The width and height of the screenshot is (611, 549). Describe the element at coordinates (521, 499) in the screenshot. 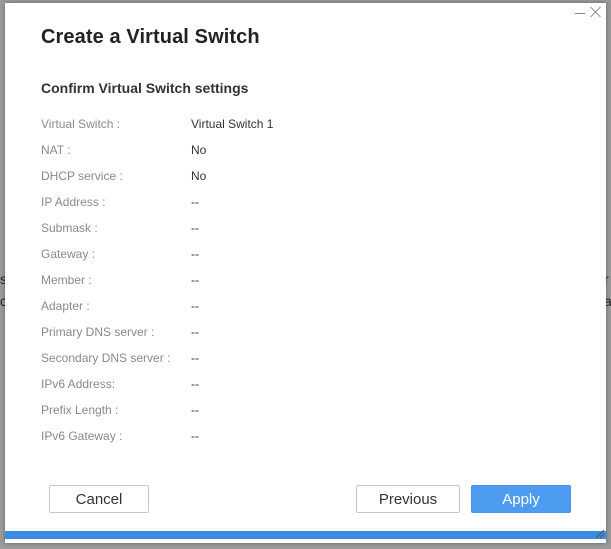

I see `apply-button: Apply` at that location.